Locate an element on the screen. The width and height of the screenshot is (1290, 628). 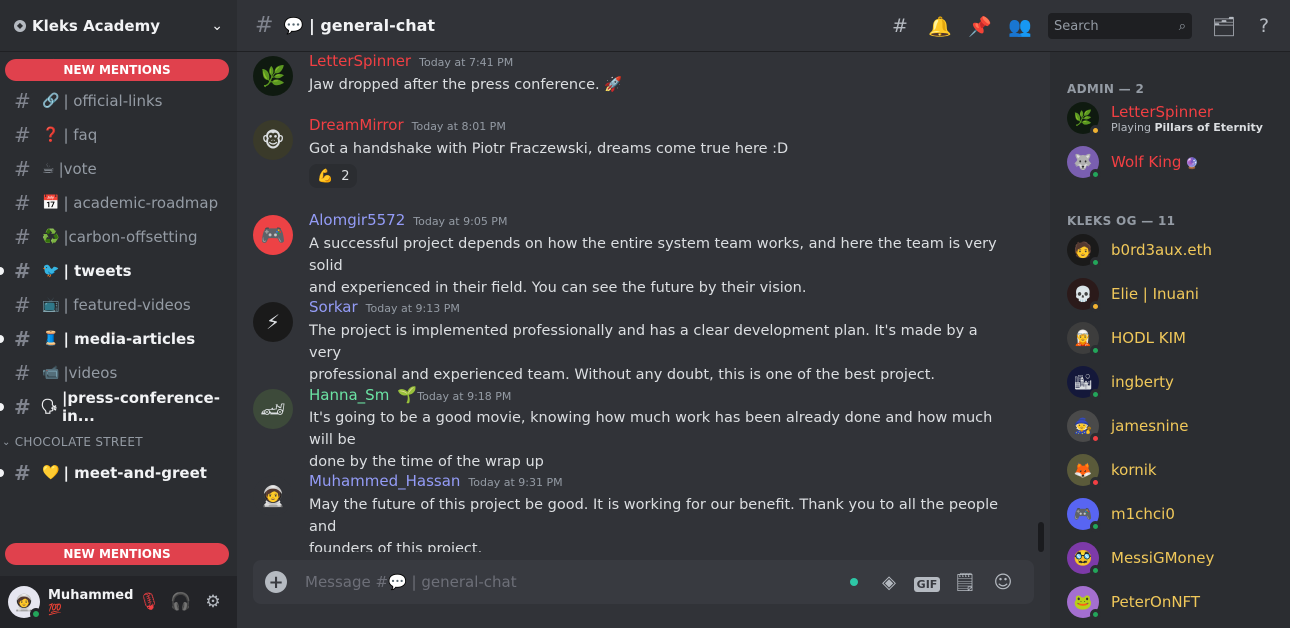
message-avatar: 🌿 is located at coordinates (273, 76).